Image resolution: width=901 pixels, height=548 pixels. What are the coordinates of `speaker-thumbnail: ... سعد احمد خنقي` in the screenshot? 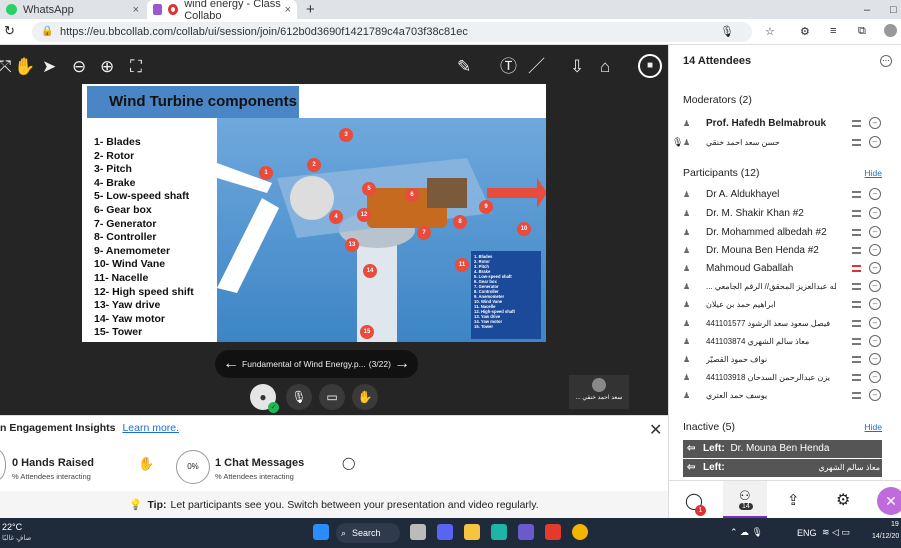 It's located at (599, 392).